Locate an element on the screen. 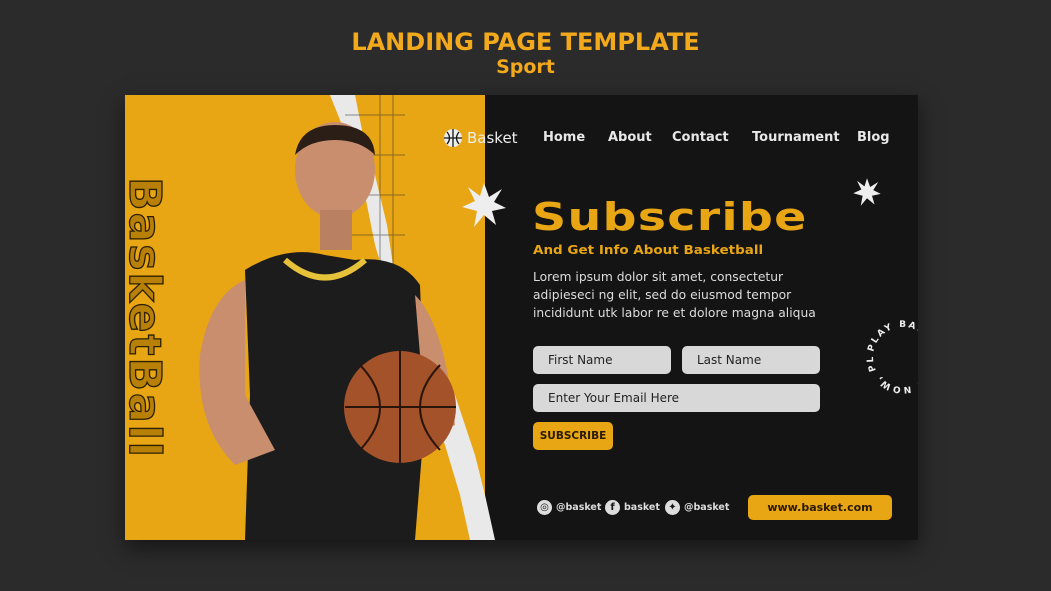  facebook-icon: f is located at coordinates (612, 507).